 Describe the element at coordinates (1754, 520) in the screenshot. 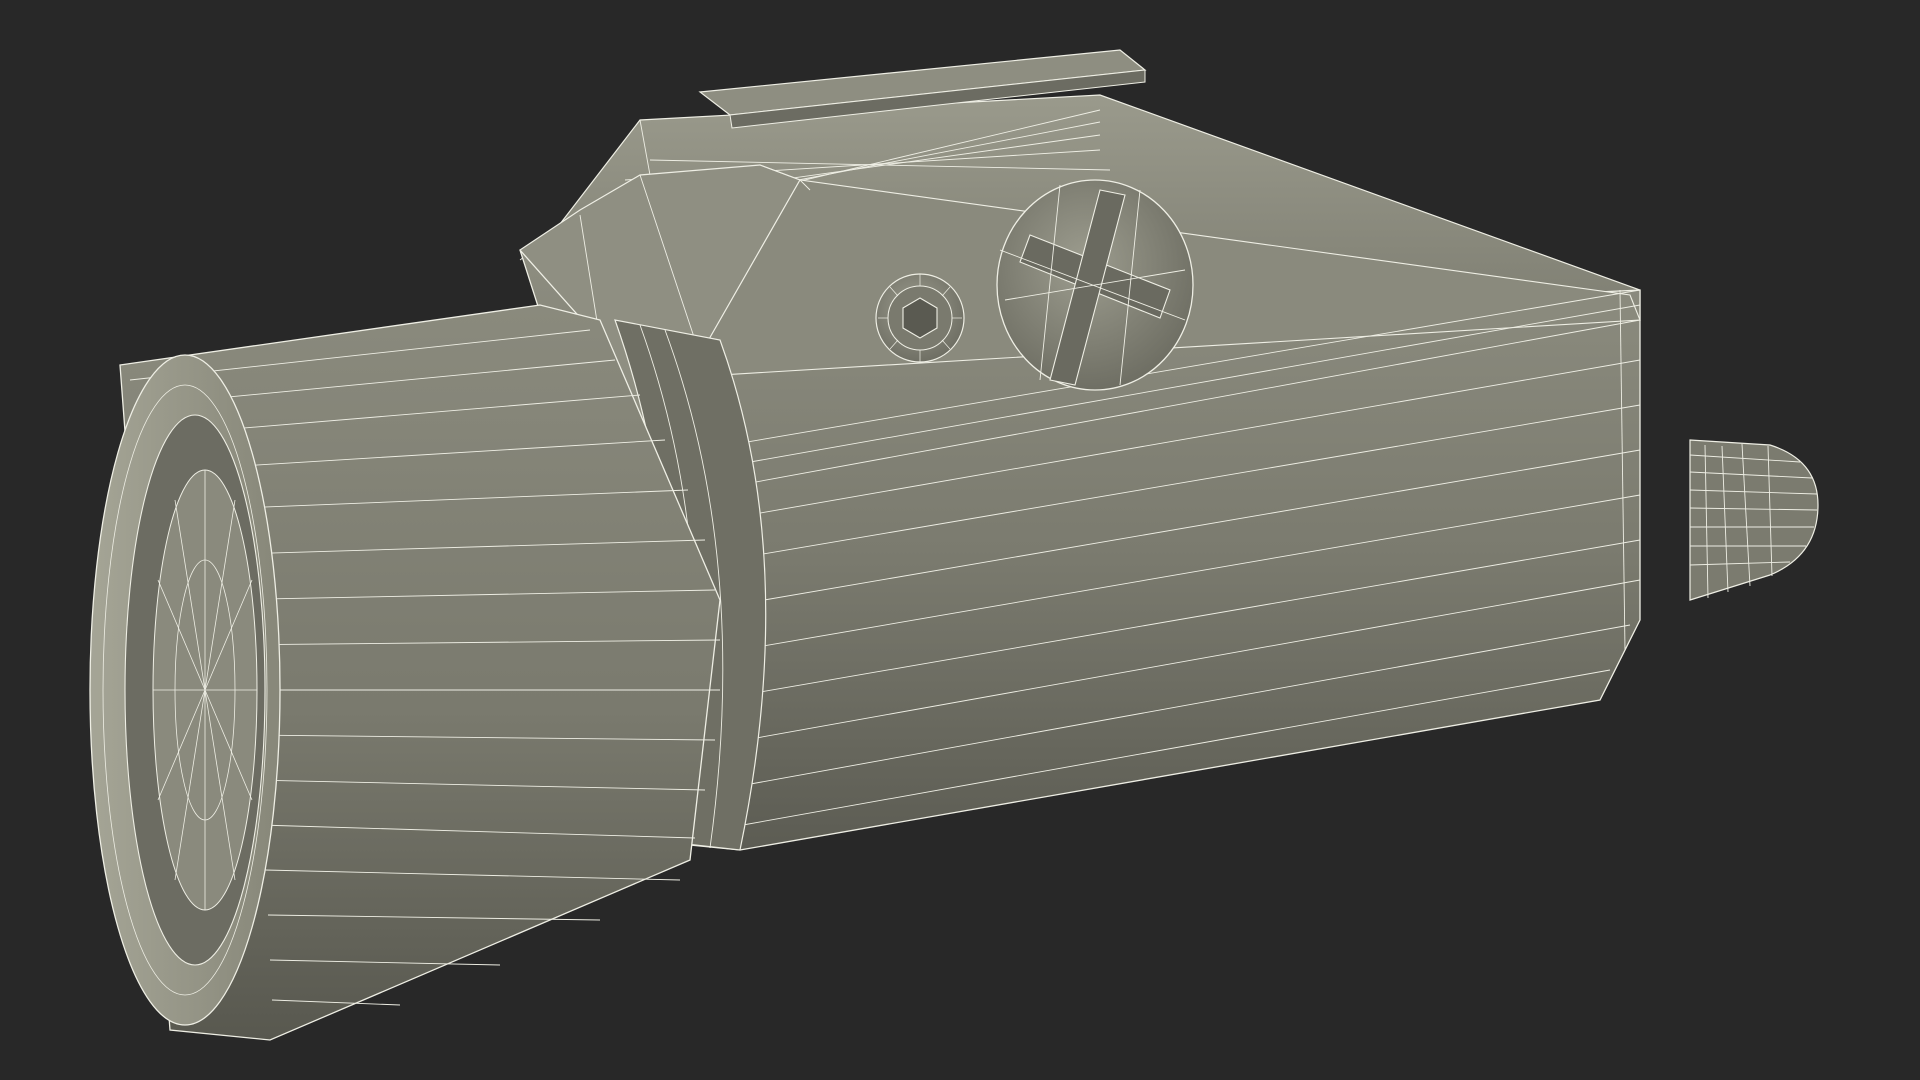

I see `tail-cap` at that location.